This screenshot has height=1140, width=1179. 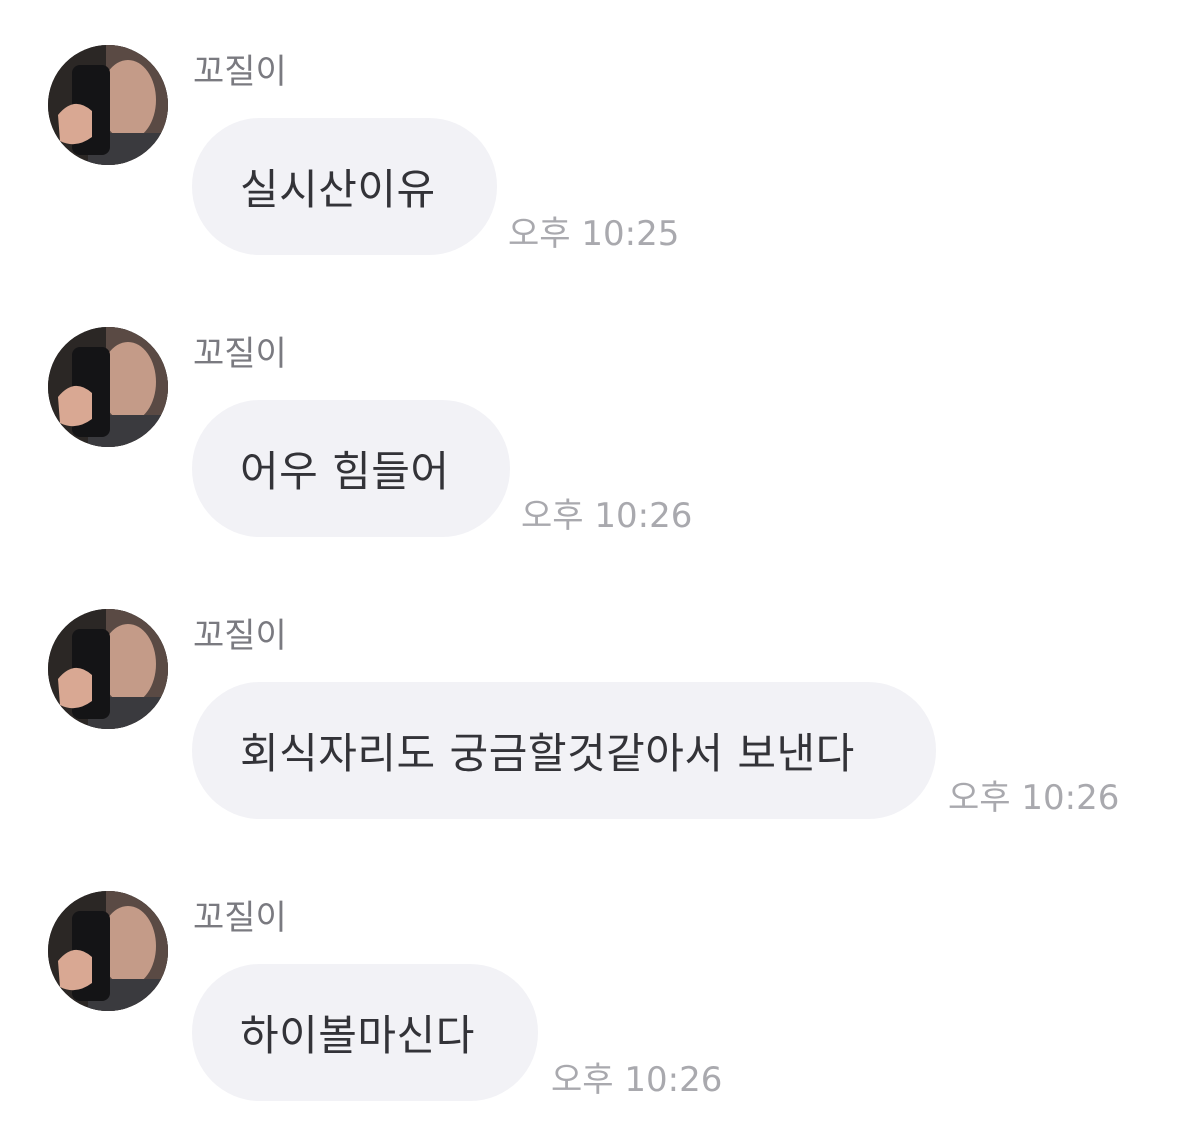 What do you see at coordinates (345, 471) in the screenshot?
I see `message-text: 어우 힘들어` at bounding box center [345, 471].